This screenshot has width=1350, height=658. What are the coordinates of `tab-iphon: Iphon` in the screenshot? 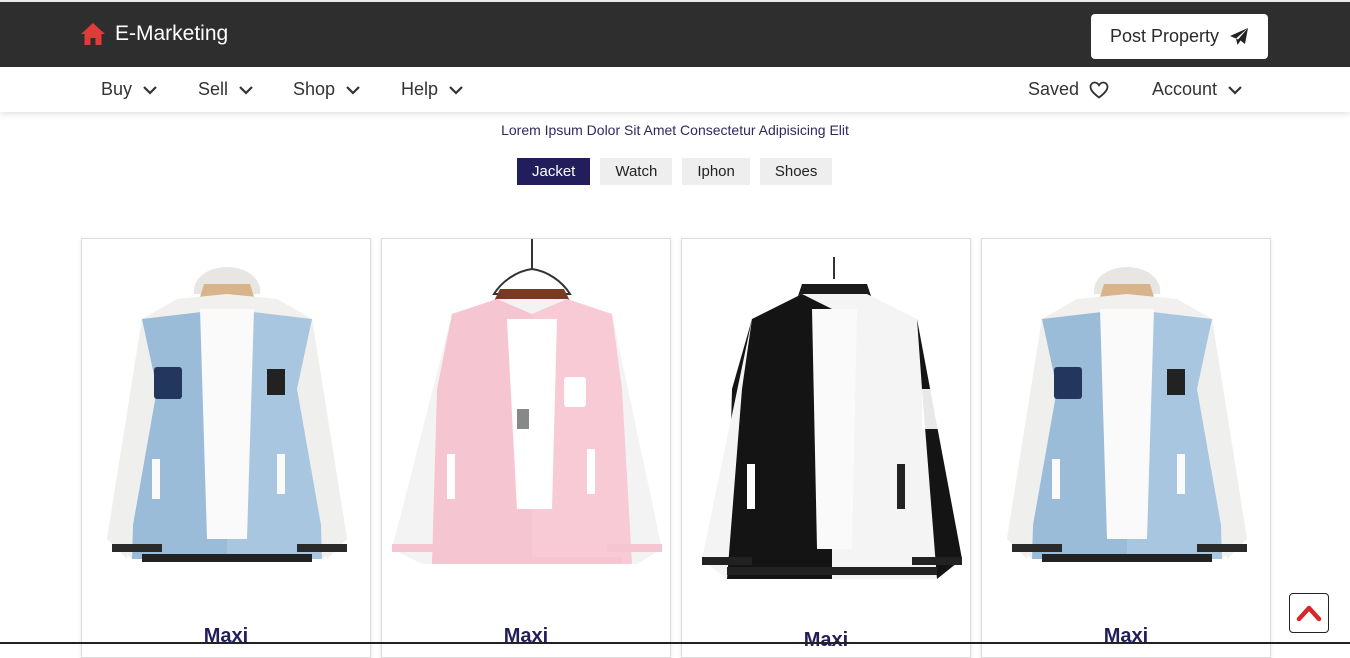 It's located at (716, 171).